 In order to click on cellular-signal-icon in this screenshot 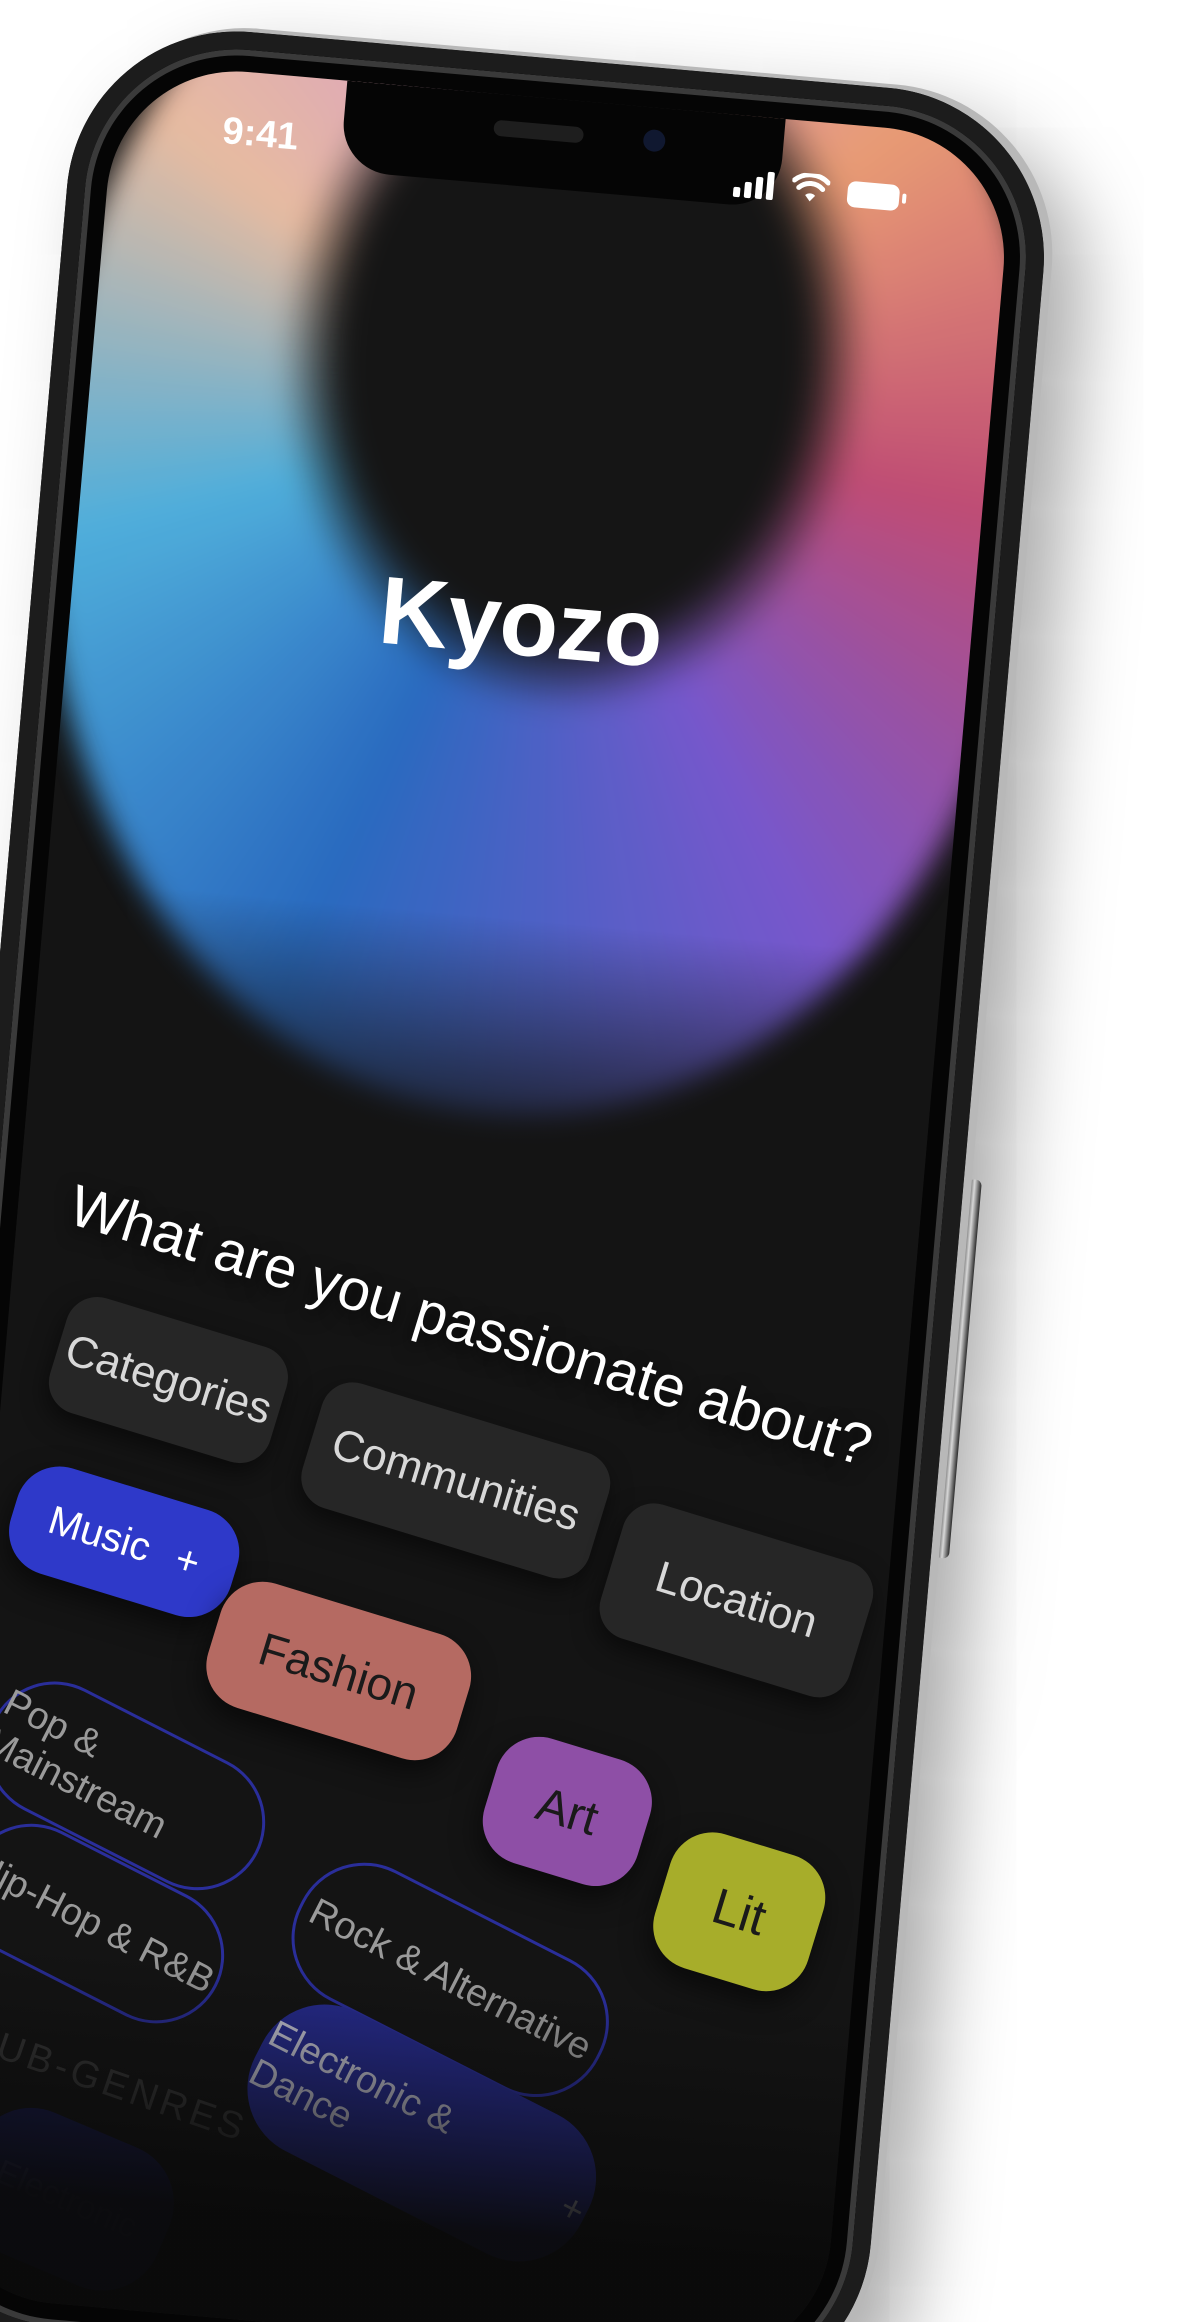, I will do `click(753, 184)`.